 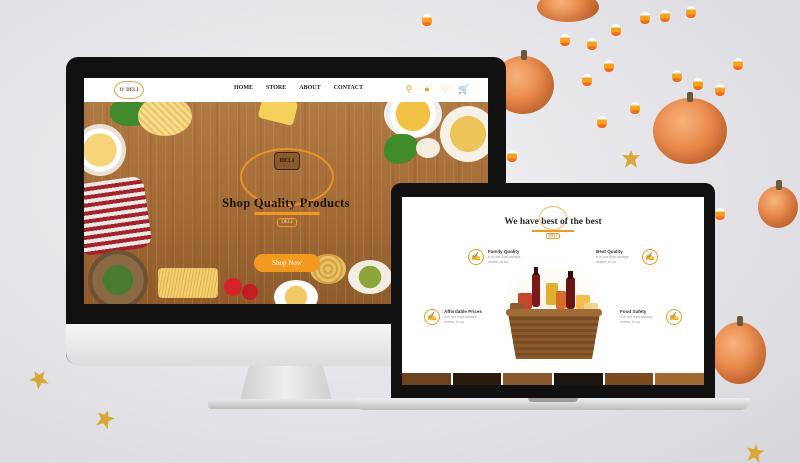 I want to click on nav-link-contact: CONTACT, so click(x=349, y=88).